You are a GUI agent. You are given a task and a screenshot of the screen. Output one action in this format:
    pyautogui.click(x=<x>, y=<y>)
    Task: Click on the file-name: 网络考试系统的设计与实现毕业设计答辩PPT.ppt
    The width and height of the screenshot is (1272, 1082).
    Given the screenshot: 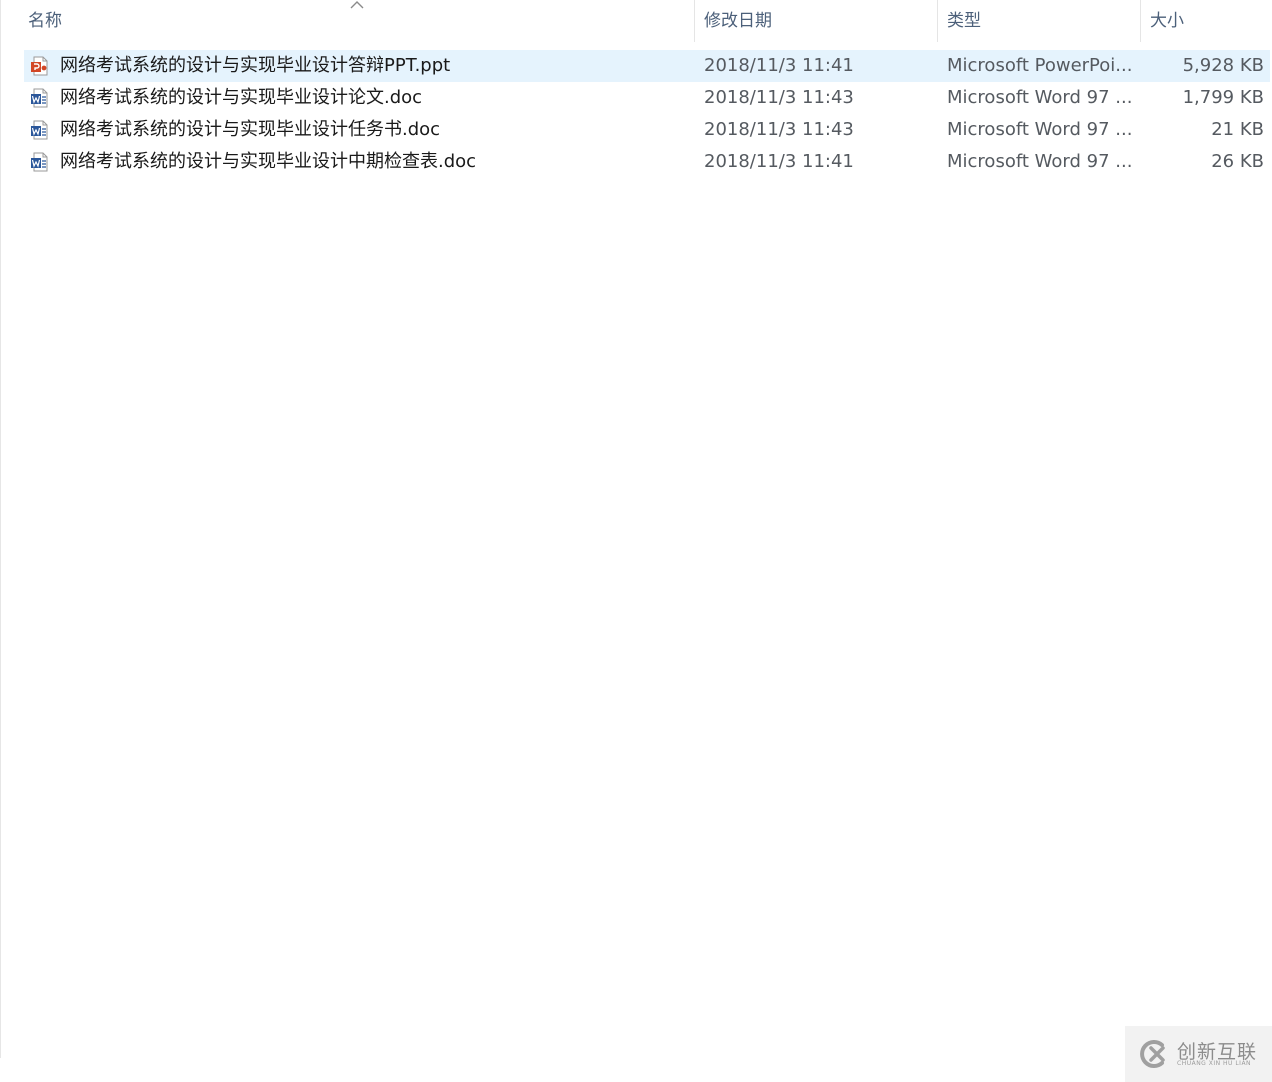 What is the action you would take?
    pyautogui.click(x=255, y=65)
    